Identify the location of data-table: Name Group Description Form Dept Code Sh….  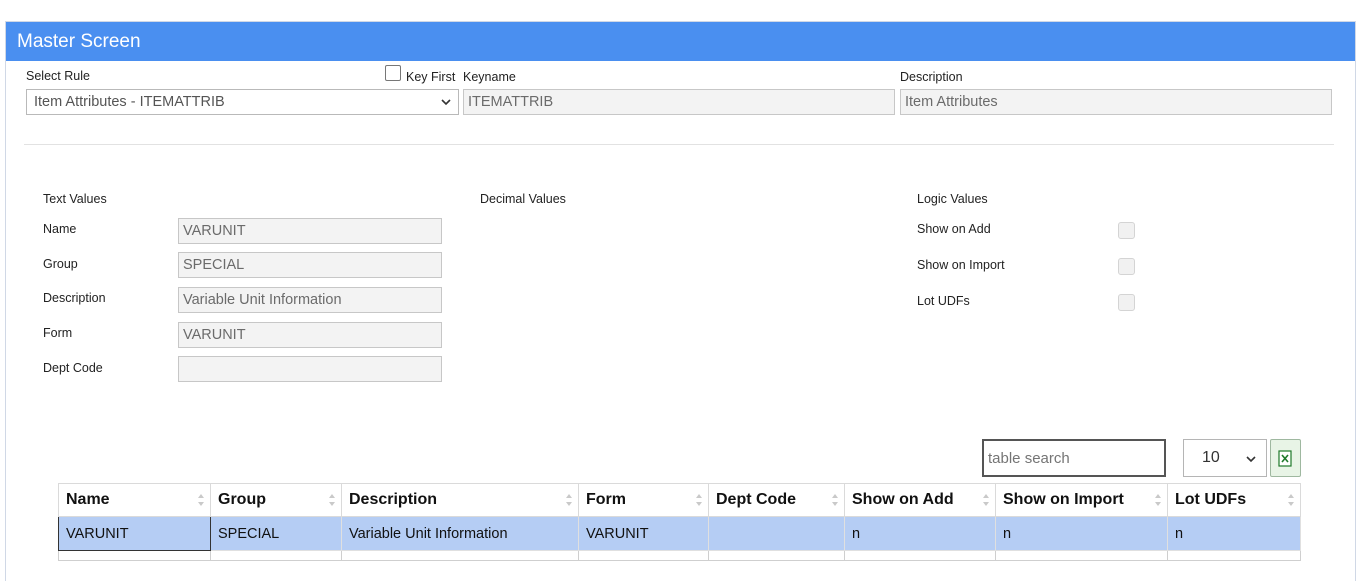
(679, 522).